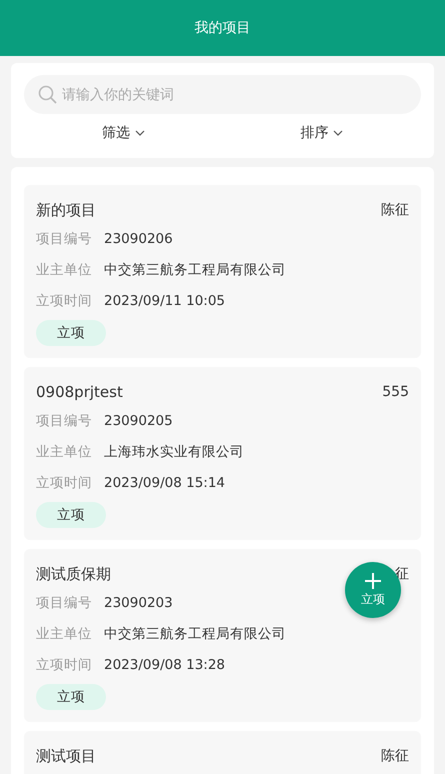 The width and height of the screenshot is (445, 774). What do you see at coordinates (395, 392) in the screenshot?
I see `owner-name: 555` at bounding box center [395, 392].